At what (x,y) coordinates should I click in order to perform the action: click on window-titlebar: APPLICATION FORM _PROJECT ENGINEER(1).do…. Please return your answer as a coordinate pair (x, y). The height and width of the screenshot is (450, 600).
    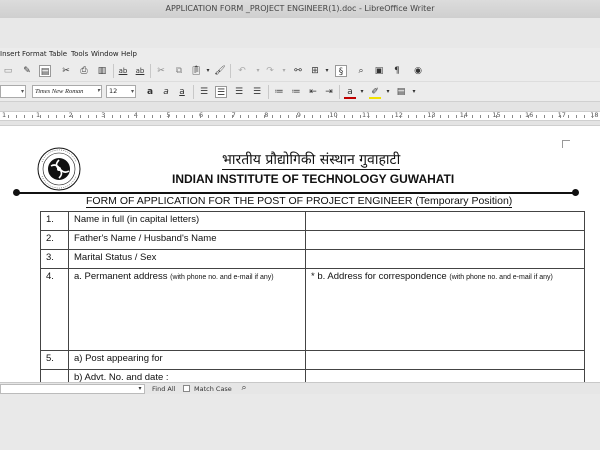
    Looking at the image, I should click on (300, 9).